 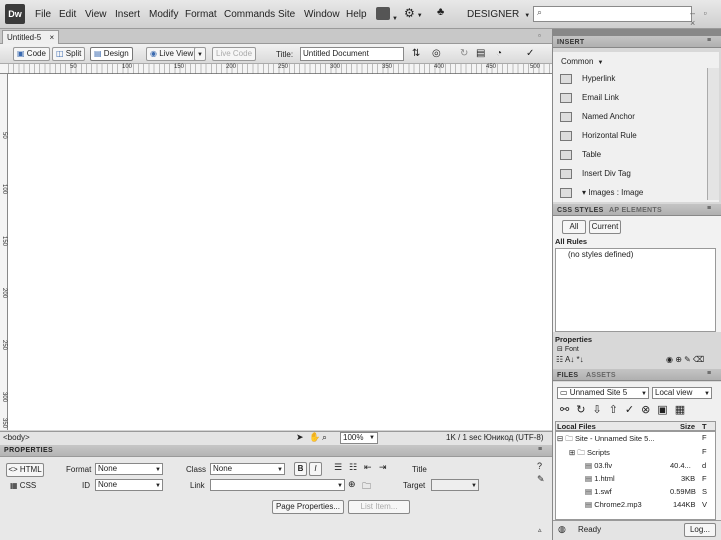 What do you see at coordinates (247, 469) in the screenshot?
I see `class-select: None ▼` at bounding box center [247, 469].